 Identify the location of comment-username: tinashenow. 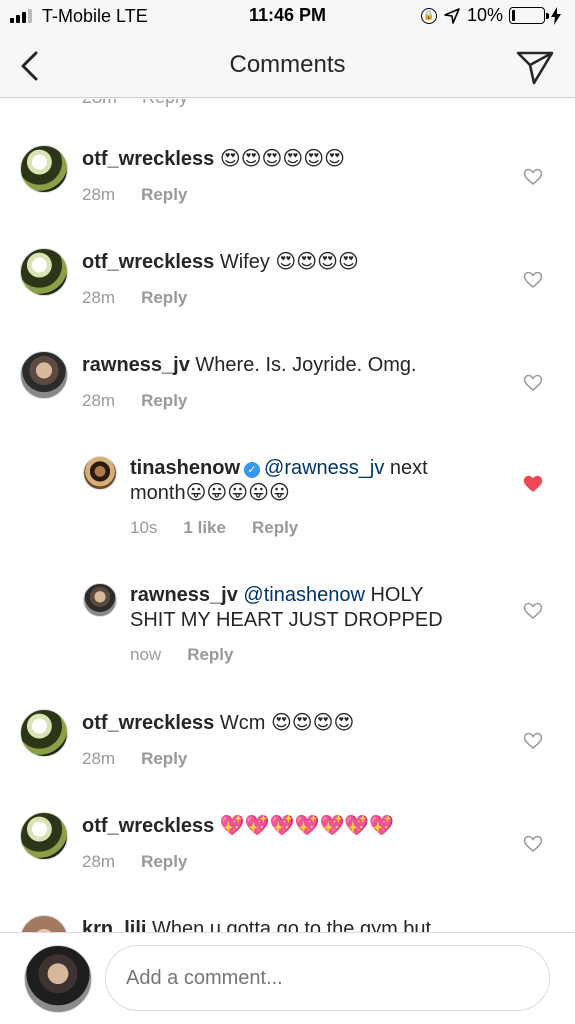
(185, 468).